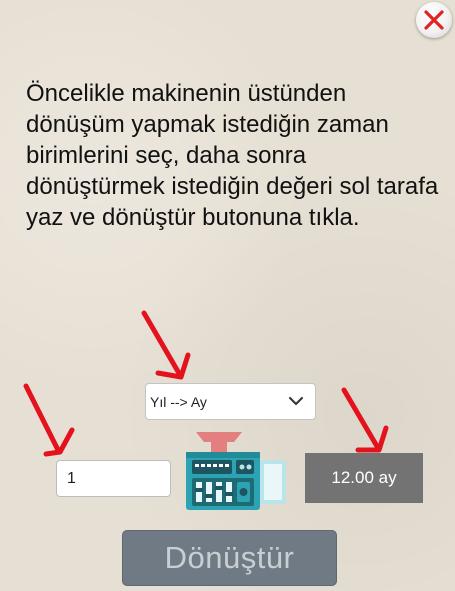 This screenshot has height=591, width=455. Describe the element at coordinates (296, 401) in the screenshot. I see `chevron-down-icon` at that location.